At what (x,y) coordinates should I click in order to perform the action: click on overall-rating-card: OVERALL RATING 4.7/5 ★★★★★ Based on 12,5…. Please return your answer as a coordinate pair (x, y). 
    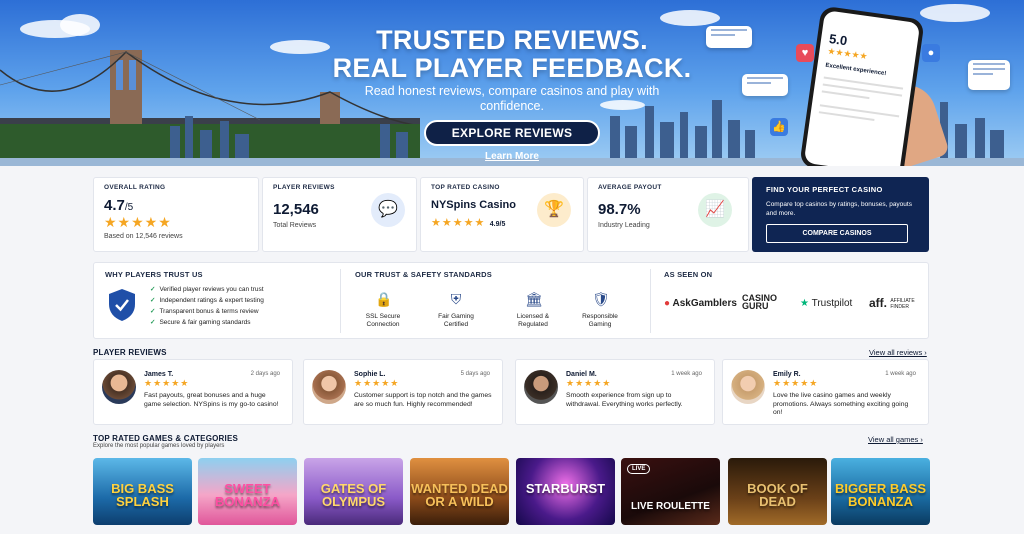
    Looking at the image, I should click on (176, 214).